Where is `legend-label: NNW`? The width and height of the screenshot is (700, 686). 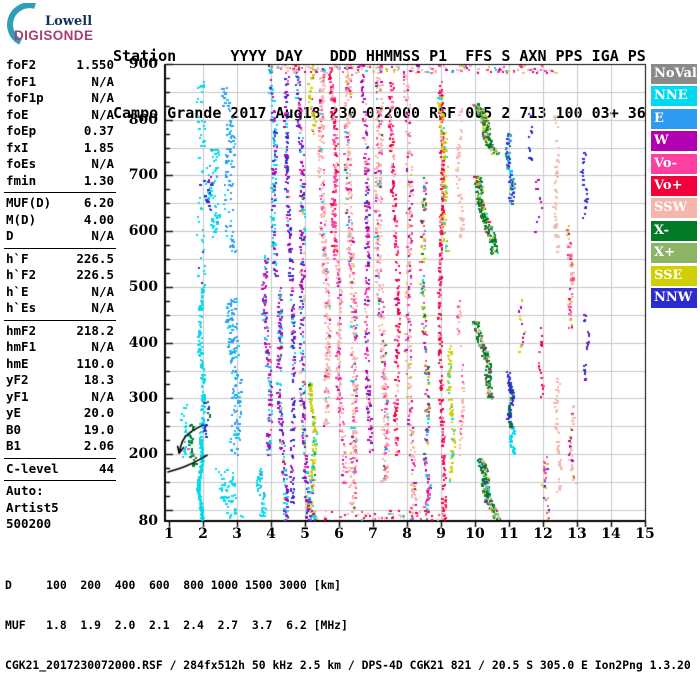
legend-label: NNW is located at coordinates (673, 297).